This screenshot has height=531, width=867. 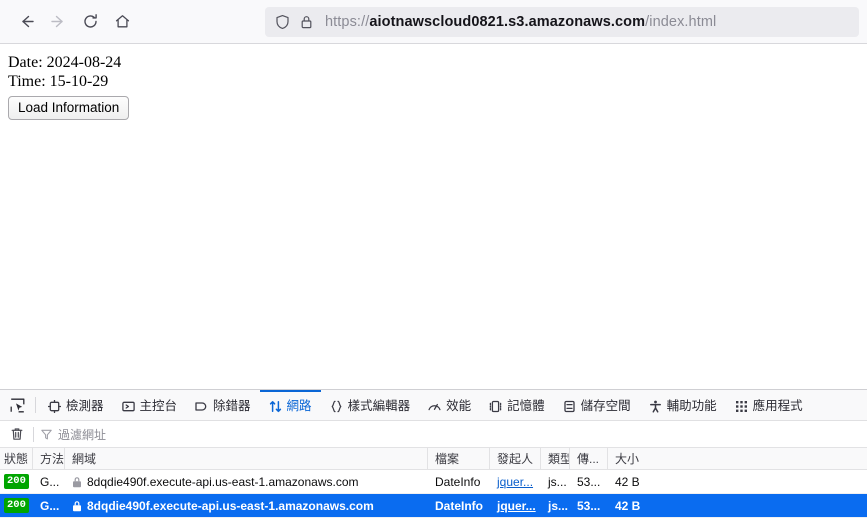 I want to click on back-button, so click(x=26, y=22).